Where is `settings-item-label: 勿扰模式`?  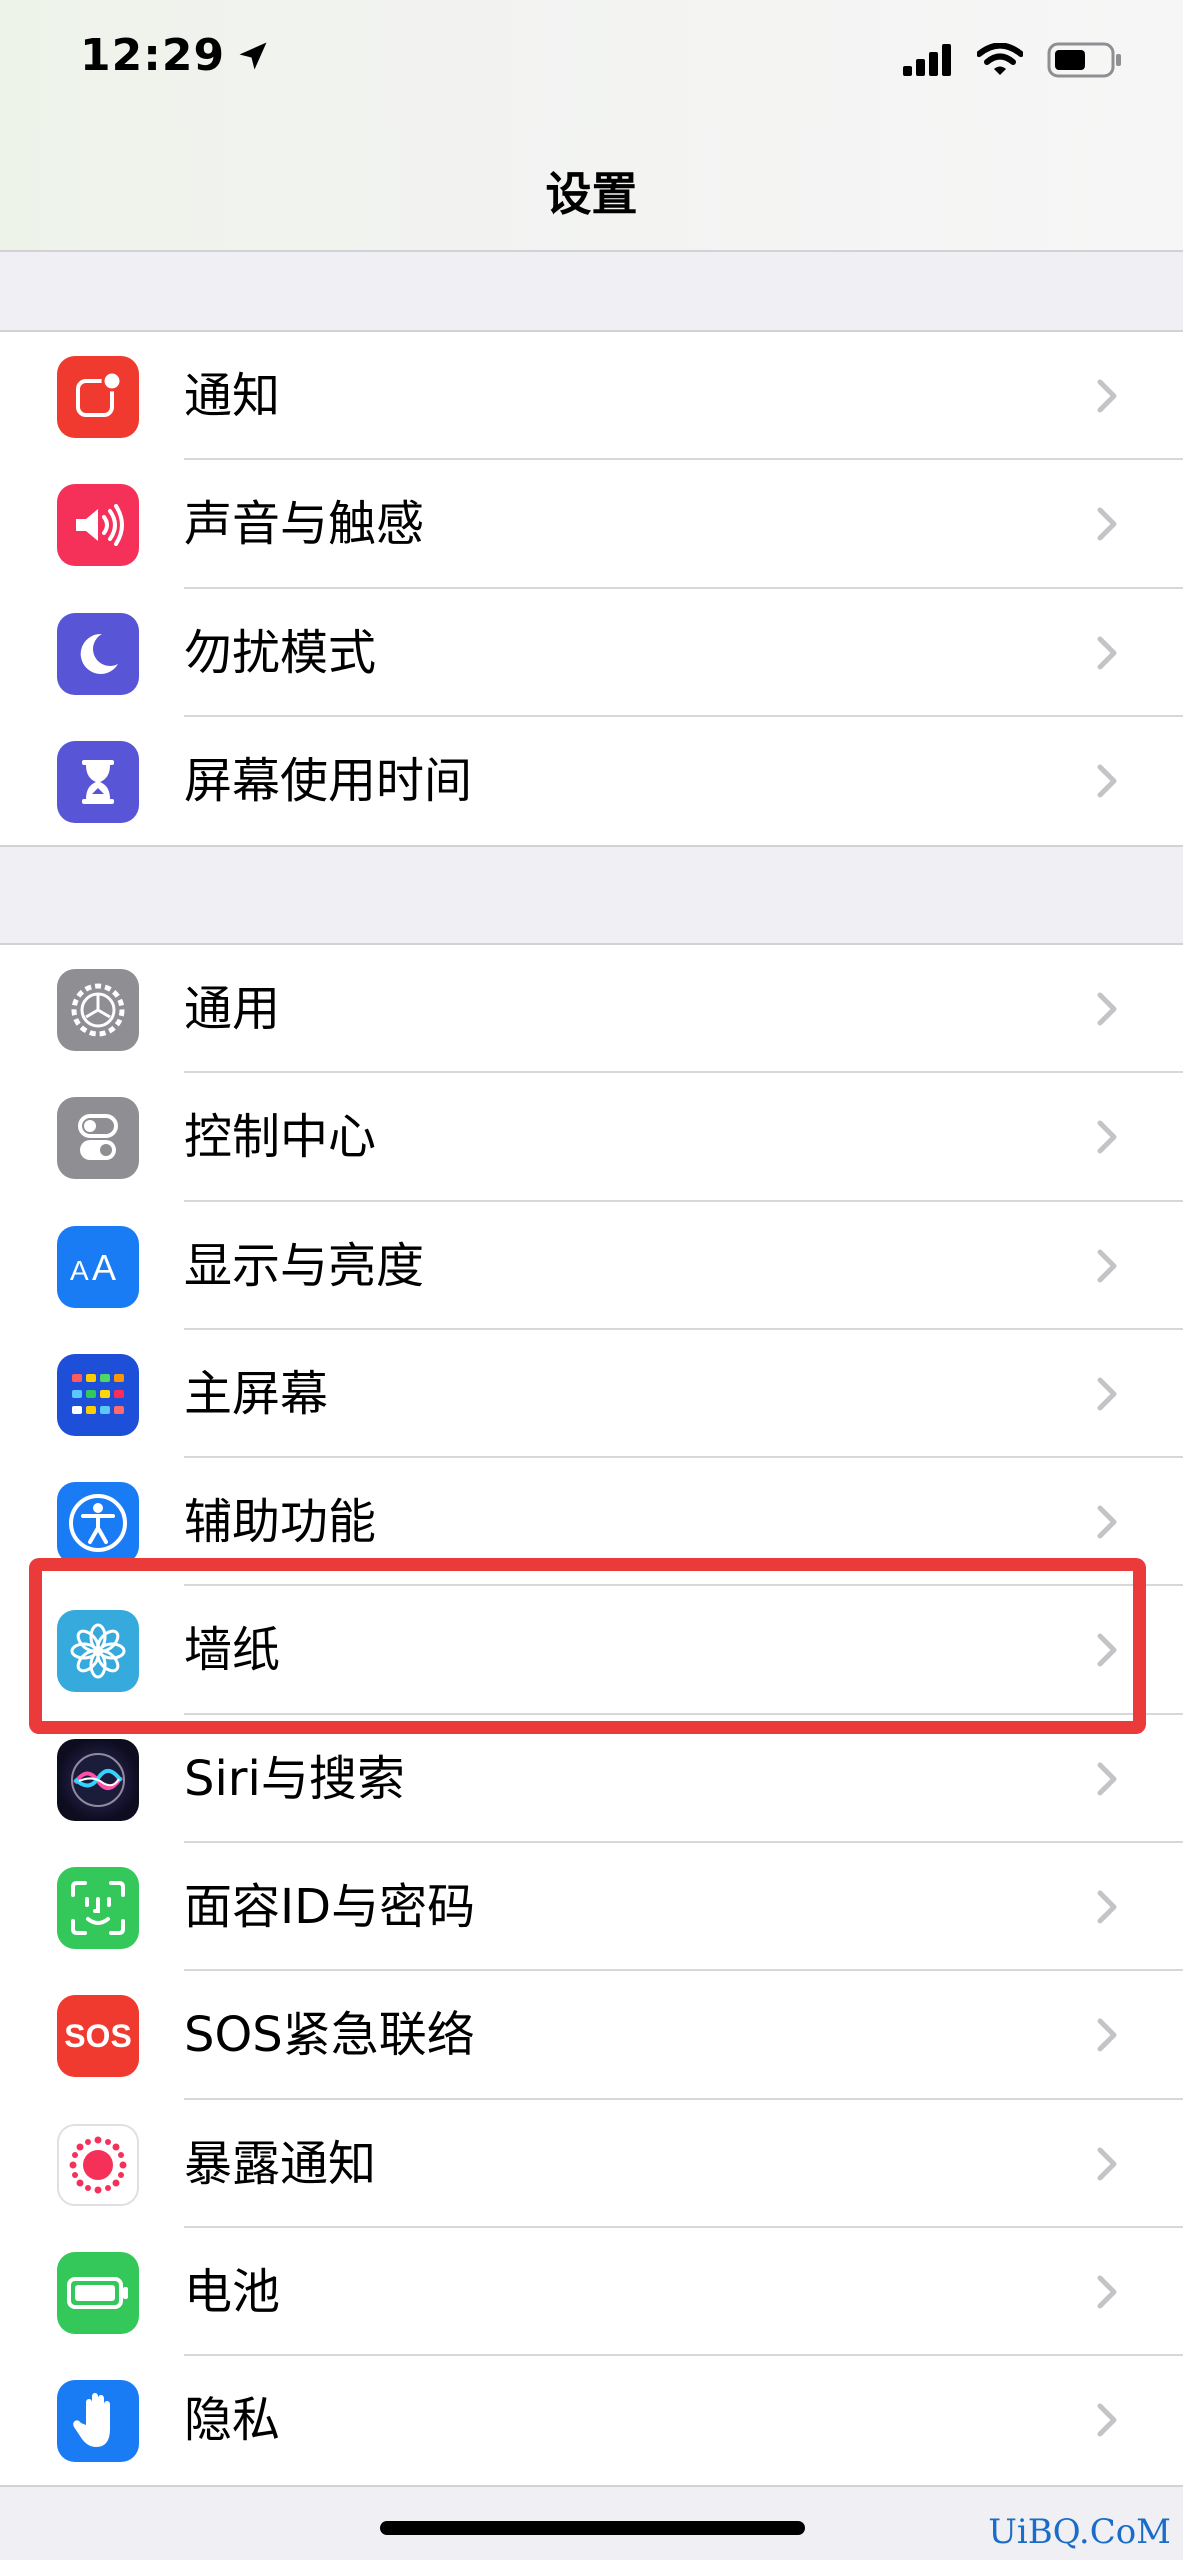 settings-item-label: 勿扰模式 is located at coordinates (280, 652).